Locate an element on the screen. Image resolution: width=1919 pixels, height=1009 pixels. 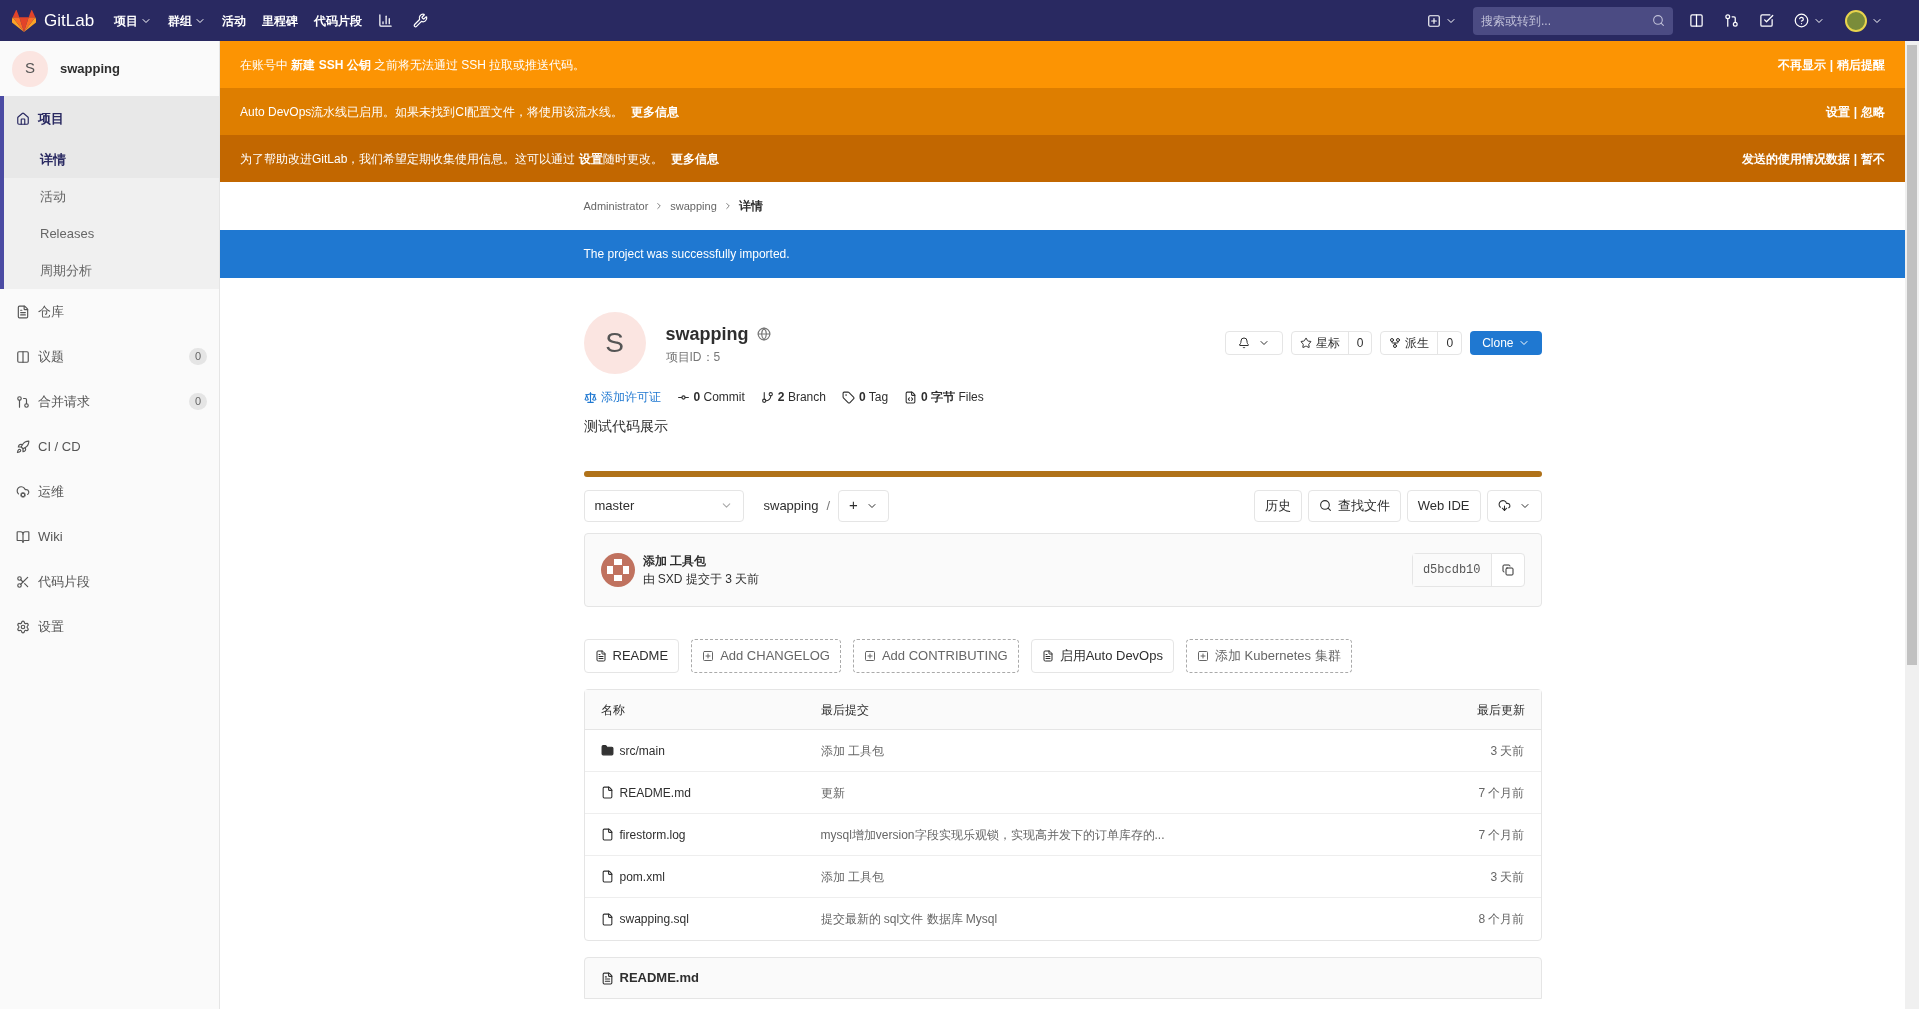
fork-button: 派生 is located at coordinates (1409, 343).